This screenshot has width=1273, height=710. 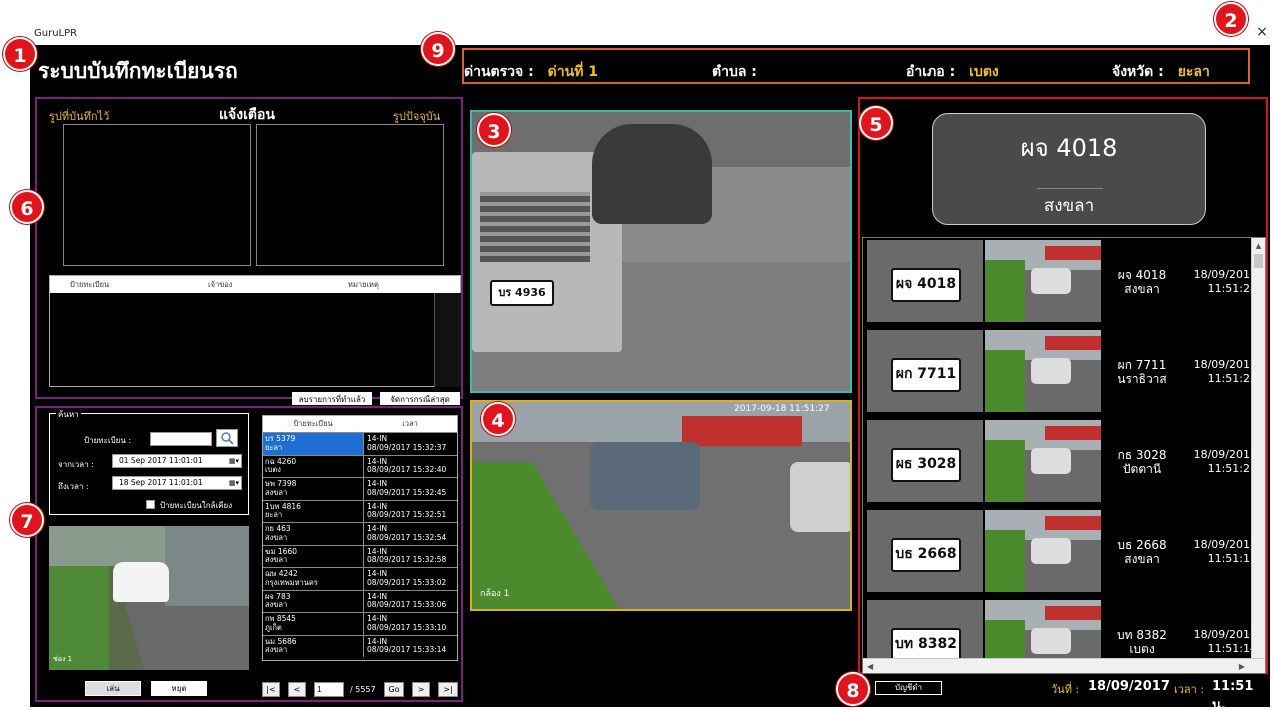 What do you see at coordinates (1242, 666) in the screenshot?
I see `scroll-right-icon: ▶` at bounding box center [1242, 666].